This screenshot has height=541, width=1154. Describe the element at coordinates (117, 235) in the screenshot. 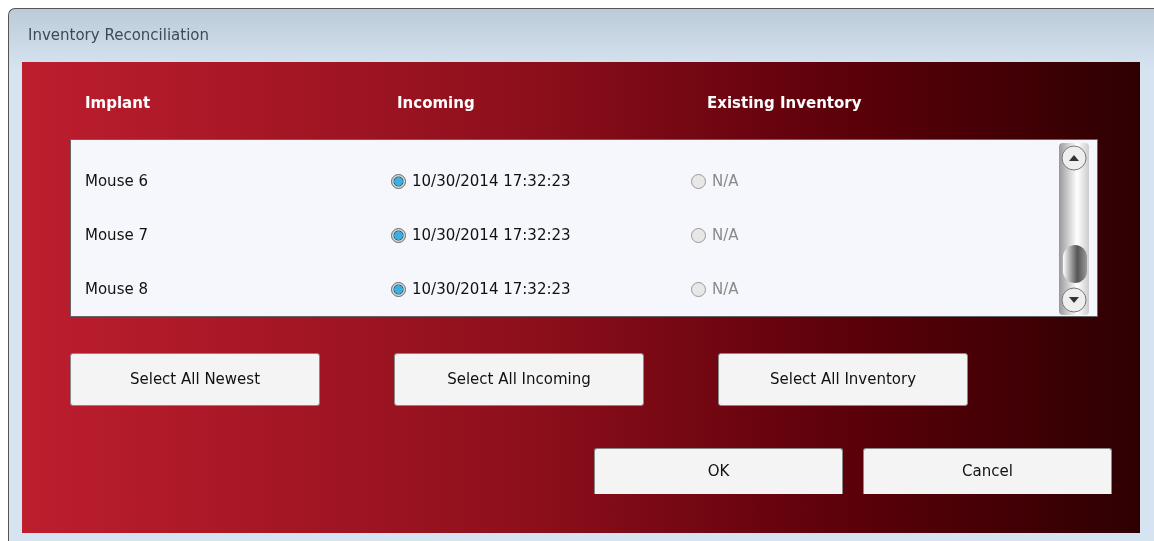

I see `table-cell-text: Mouse 7` at that location.